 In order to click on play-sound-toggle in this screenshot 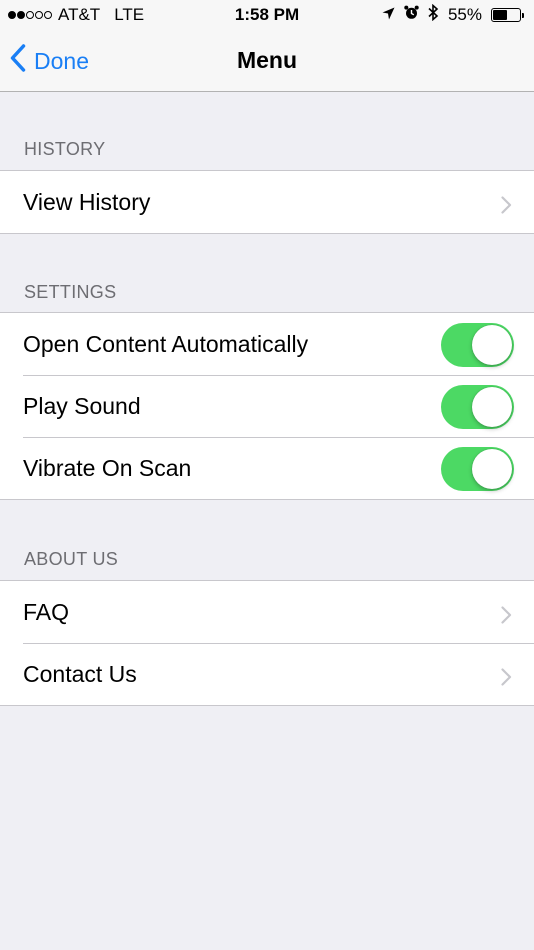, I will do `click(477, 407)`.